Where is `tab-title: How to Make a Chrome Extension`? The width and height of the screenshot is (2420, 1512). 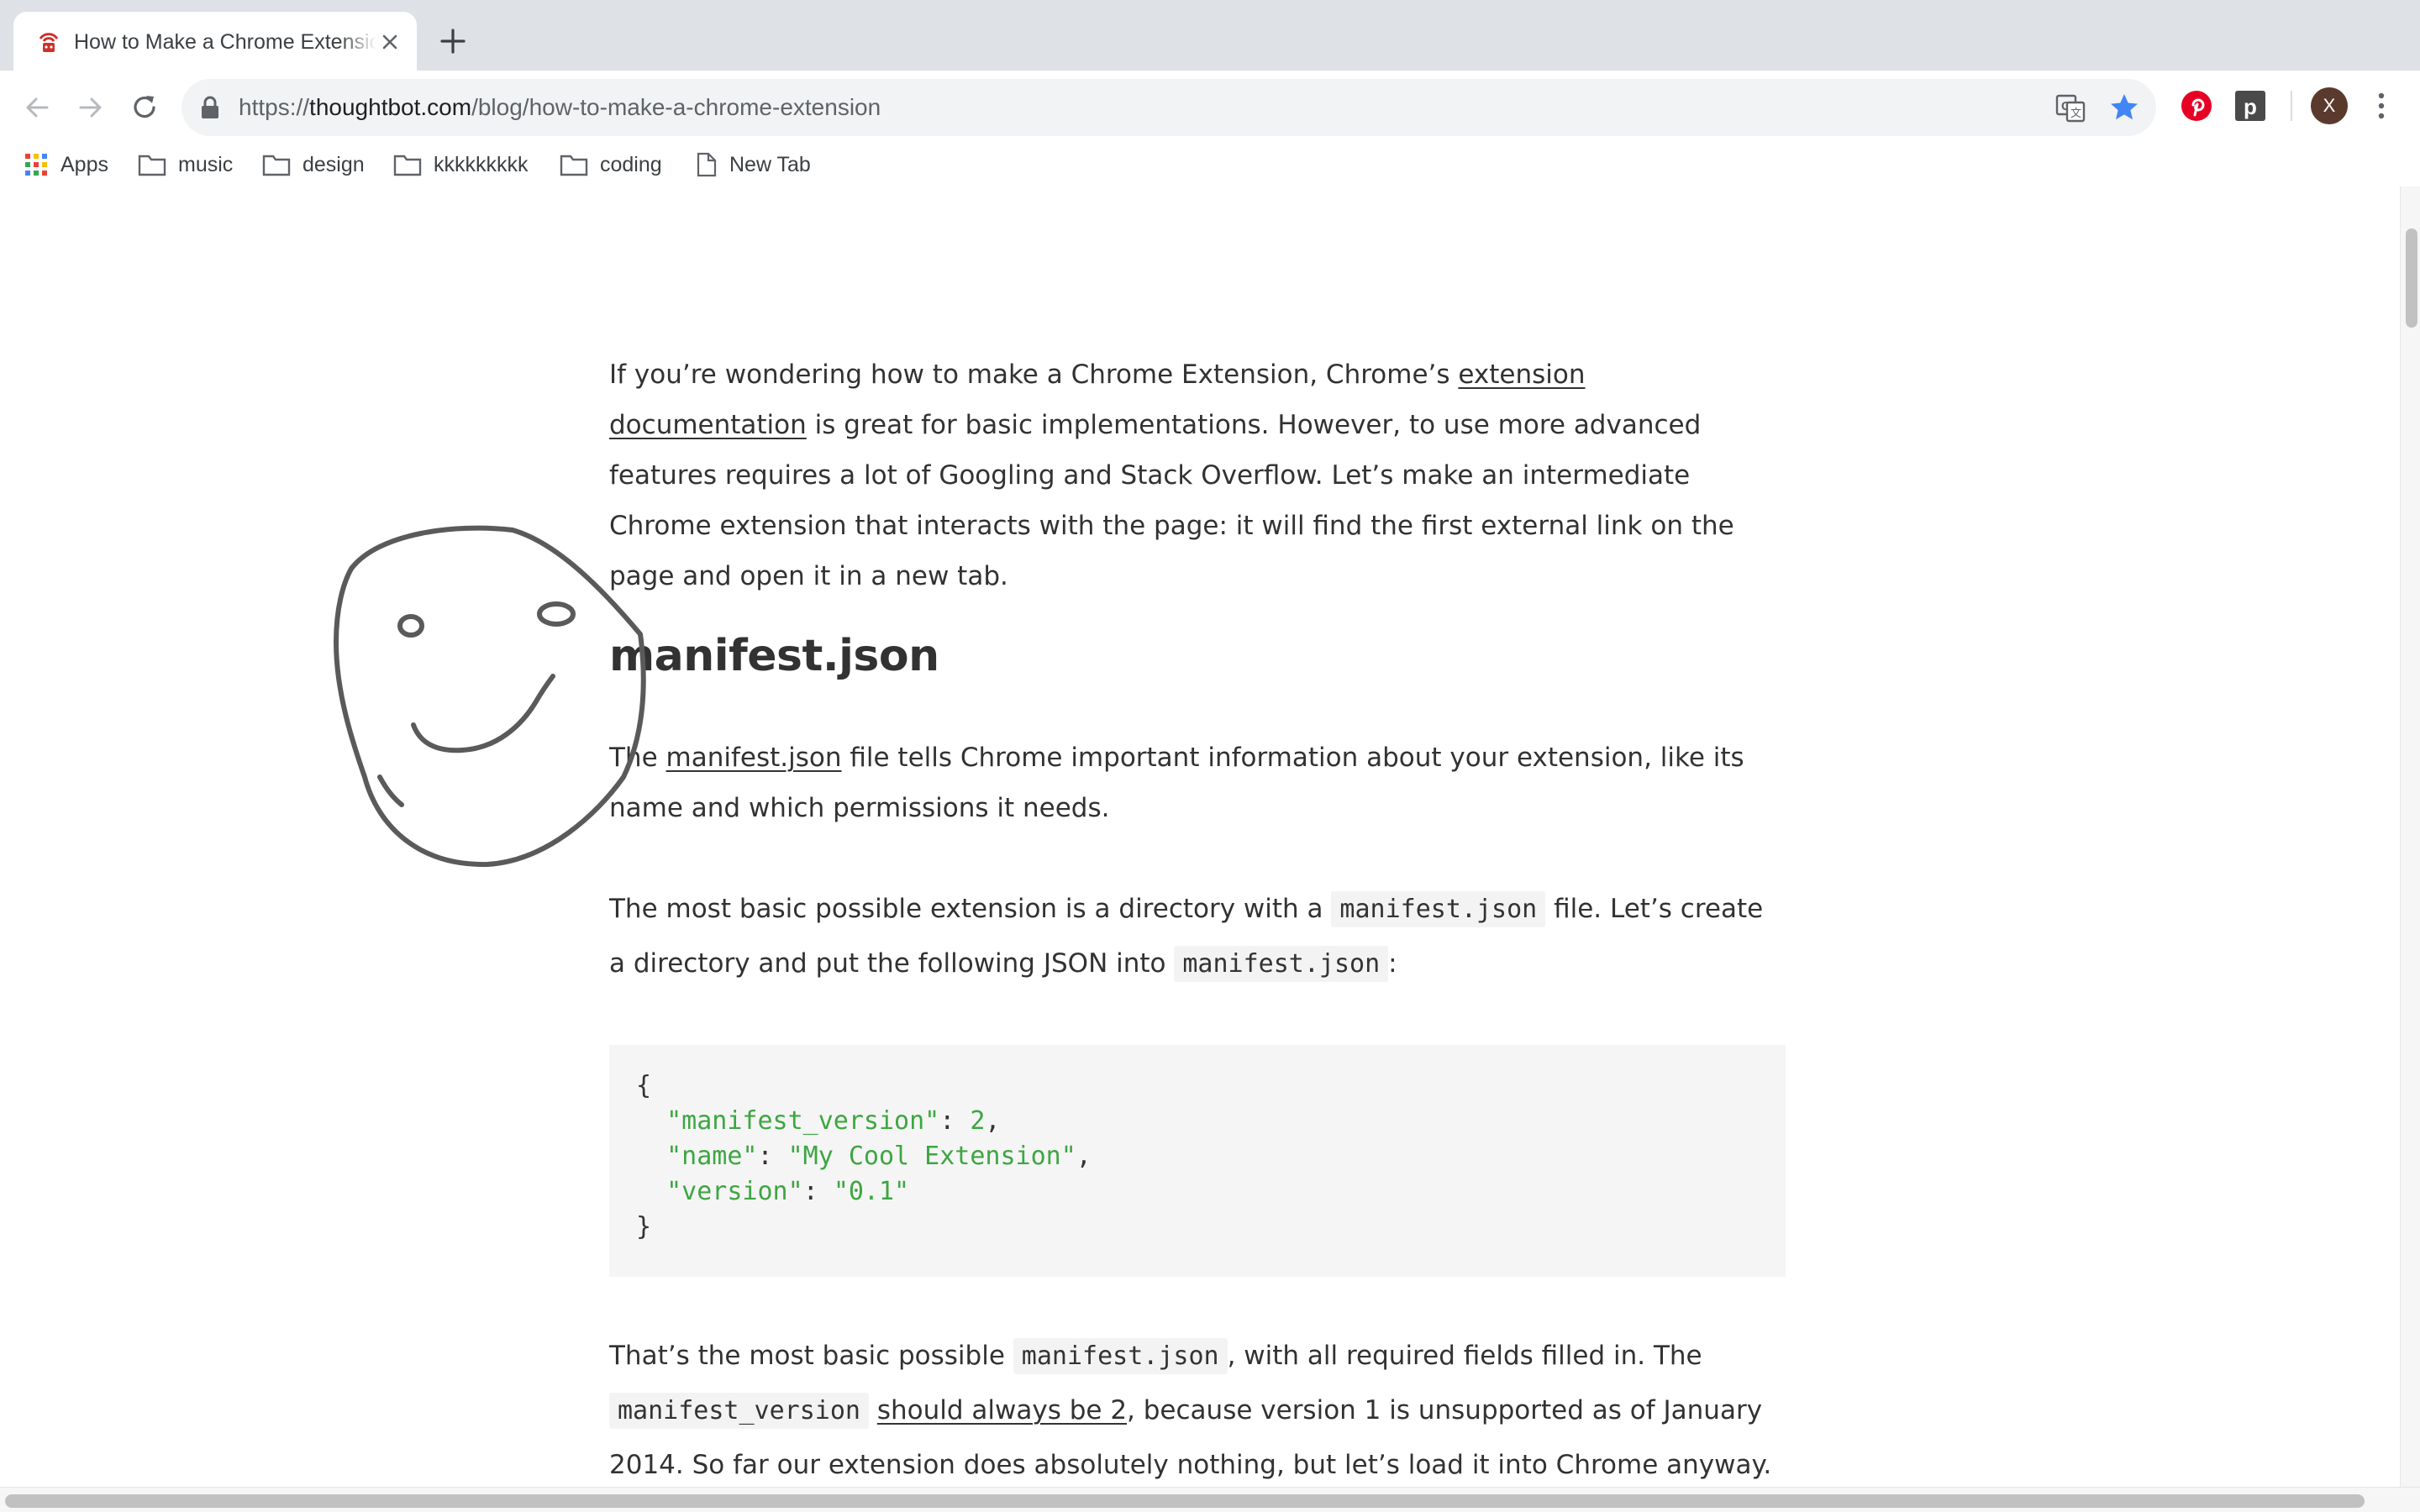 tab-title: How to Make a Chrome Extension is located at coordinates (225, 42).